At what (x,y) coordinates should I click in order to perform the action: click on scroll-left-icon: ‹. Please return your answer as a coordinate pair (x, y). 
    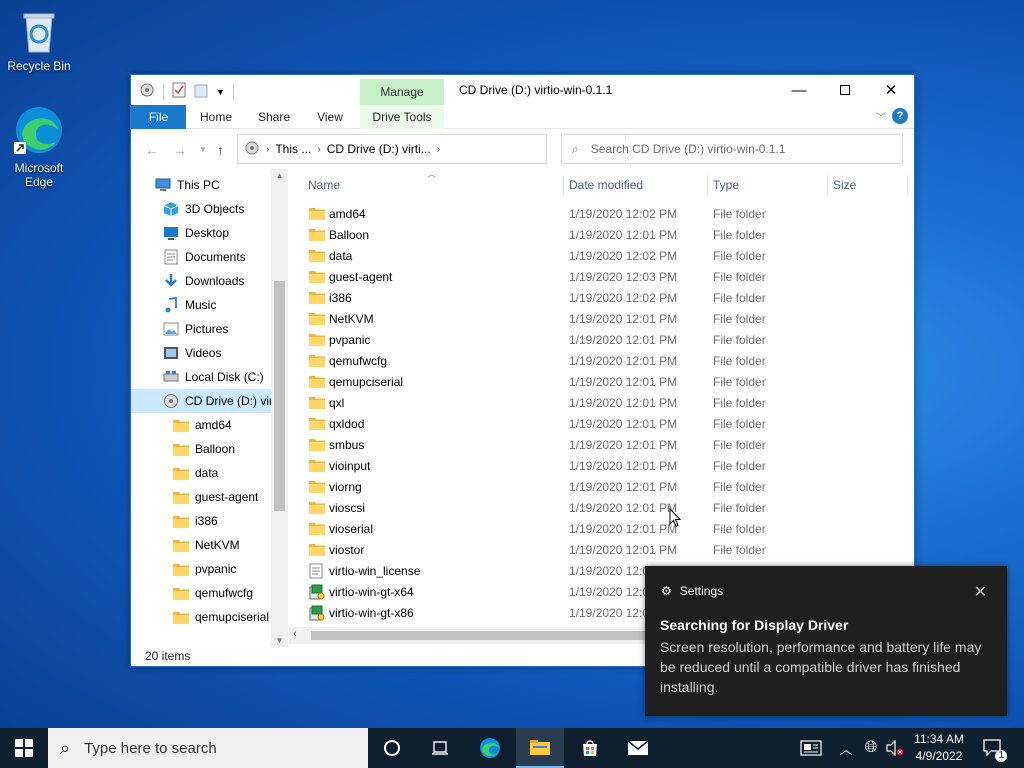
    Looking at the image, I should click on (295, 634).